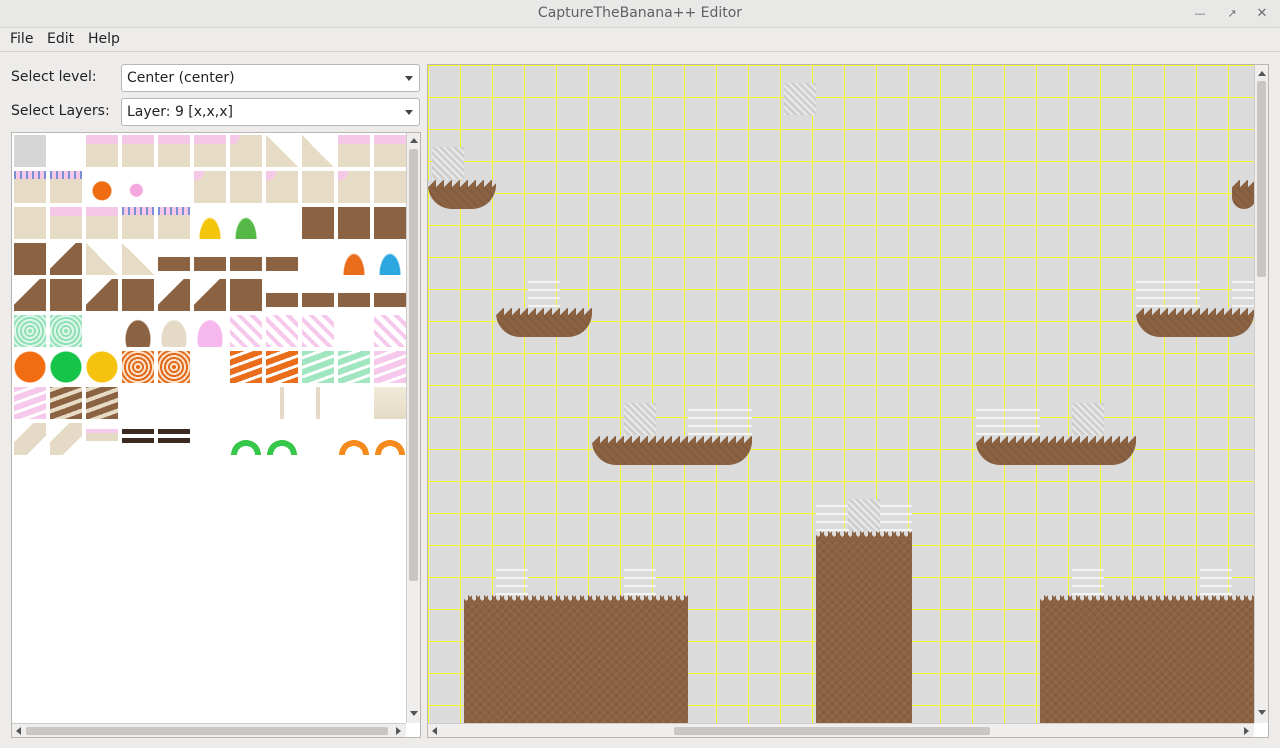 Image resolution: width=1280 pixels, height=748 pixels. What do you see at coordinates (104, 39) in the screenshot?
I see `menu-help: Help` at bounding box center [104, 39].